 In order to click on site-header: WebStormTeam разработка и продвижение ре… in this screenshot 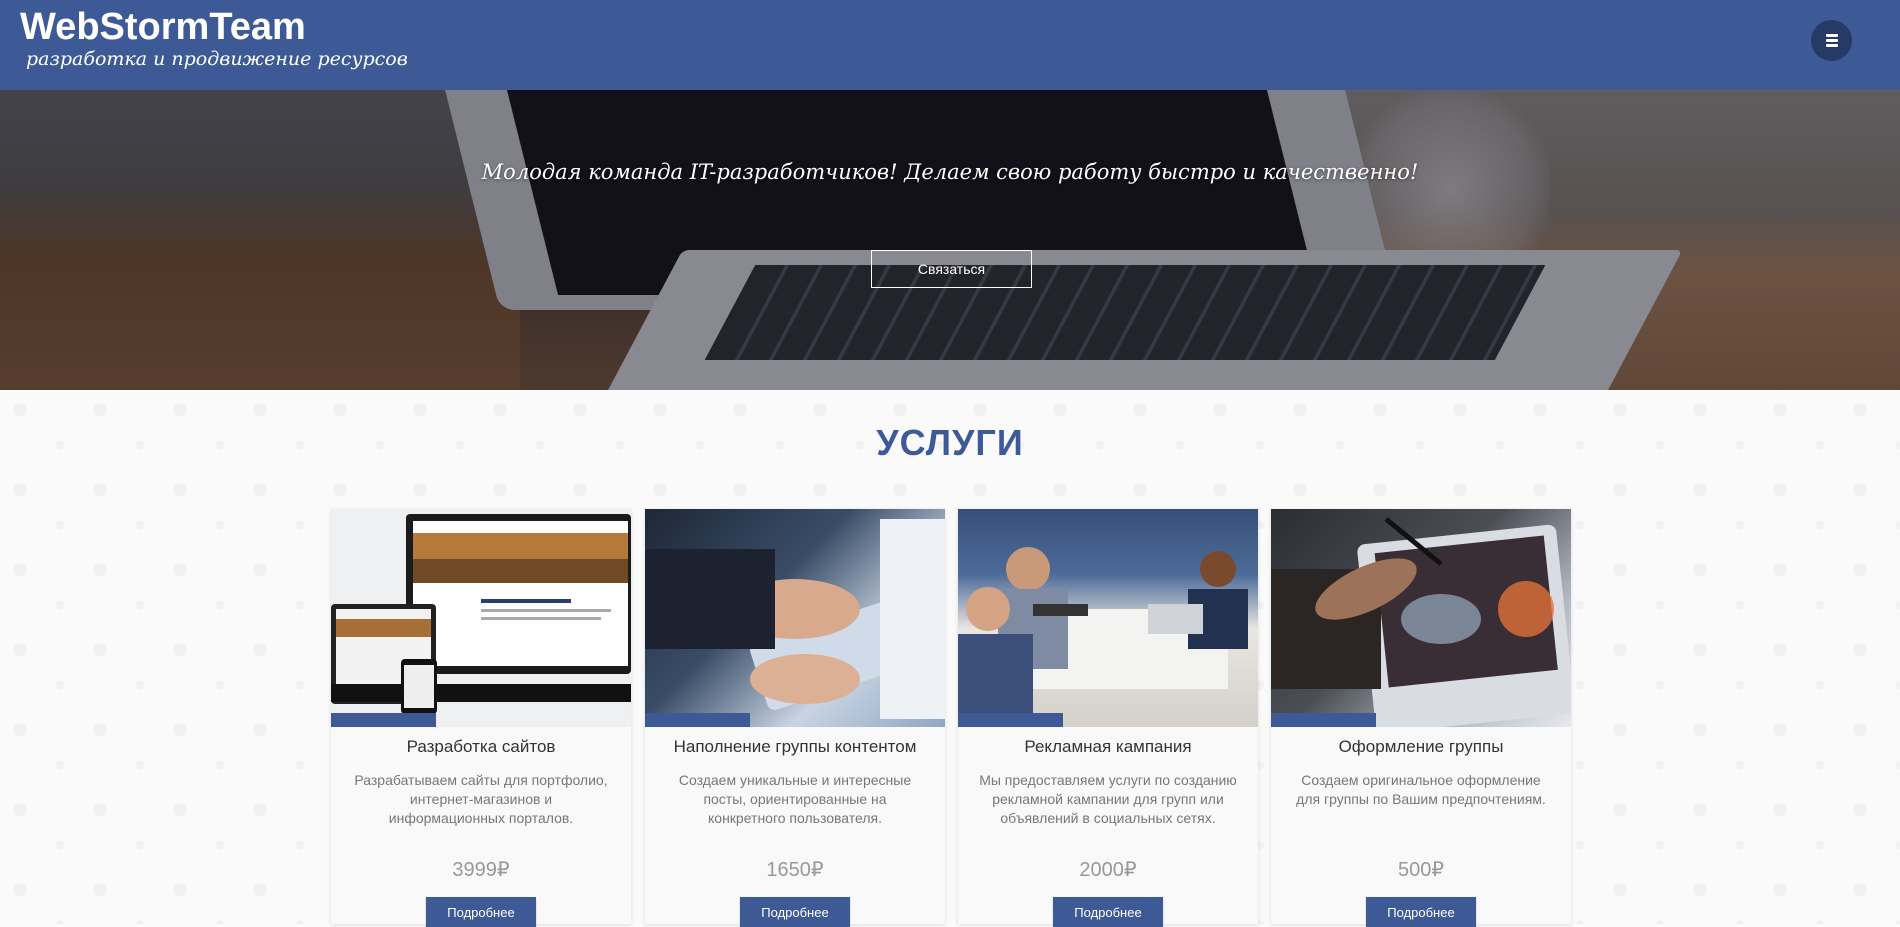, I will do `click(950, 45)`.